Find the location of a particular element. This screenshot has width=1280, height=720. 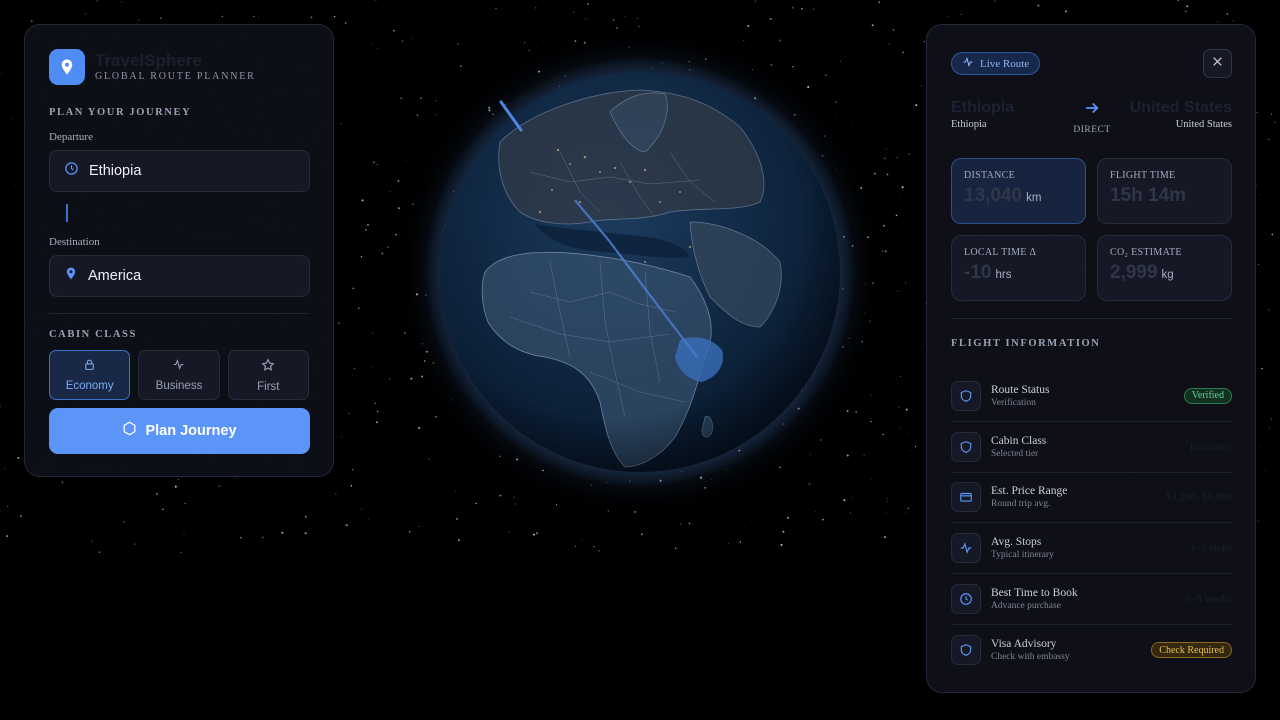

plan-journey-label: Plan Journey is located at coordinates (191, 431).